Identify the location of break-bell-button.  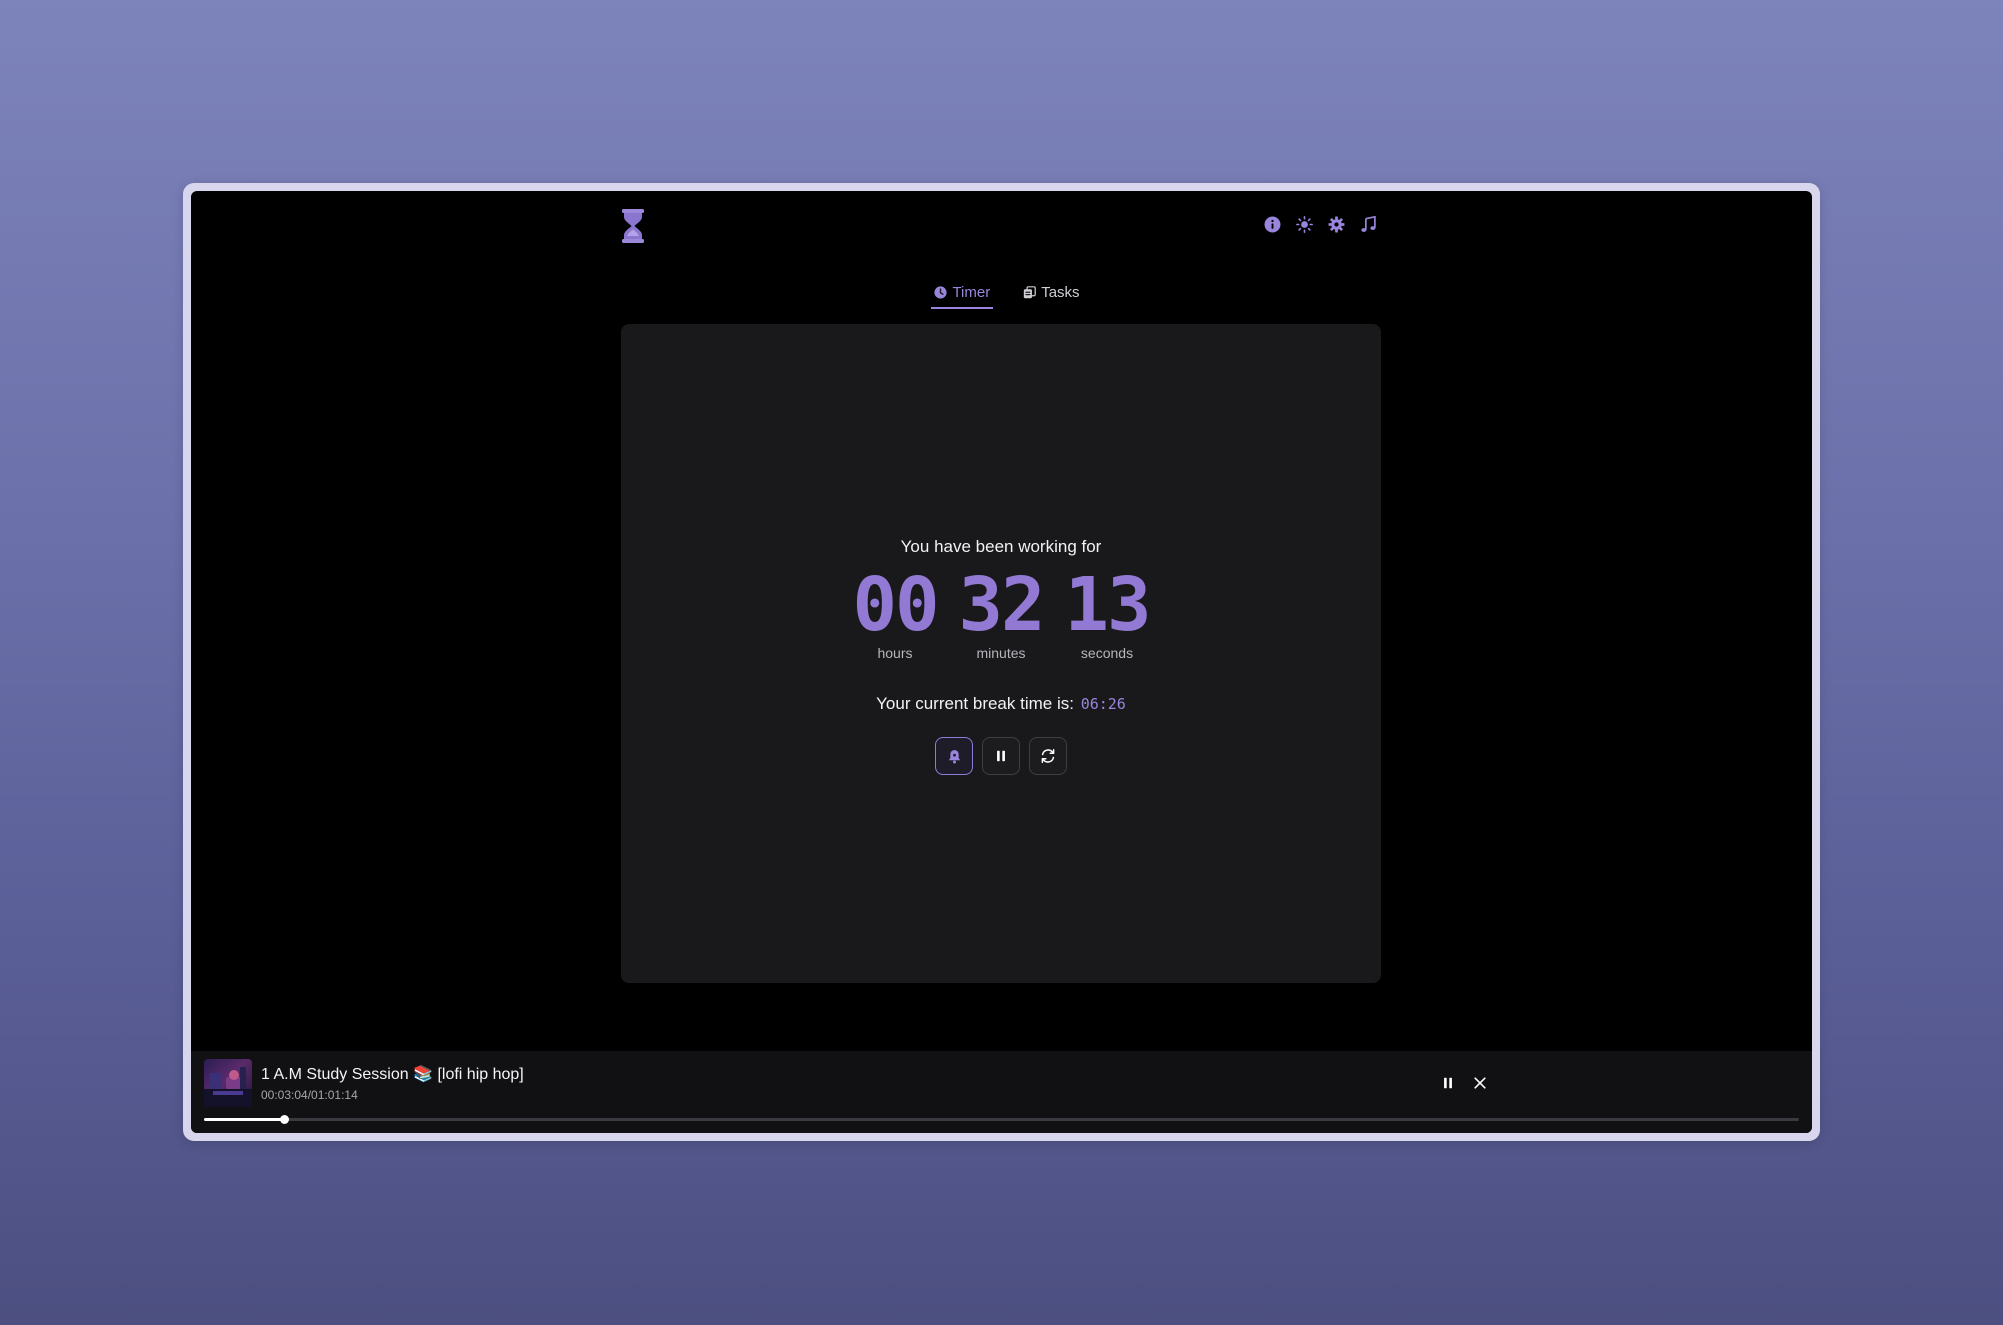
(954, 756).